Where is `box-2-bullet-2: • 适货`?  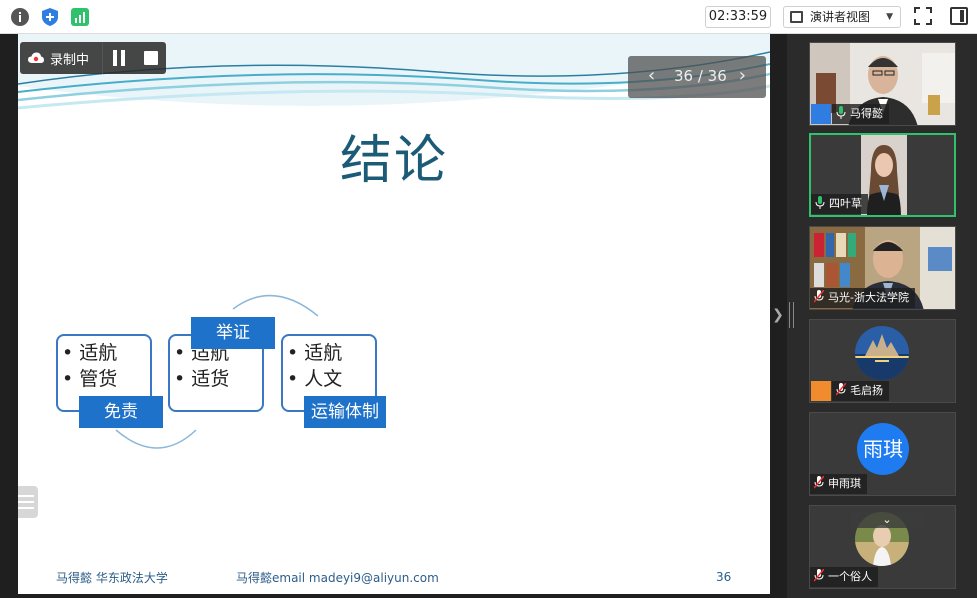 box-2-bullet-2: • 适货 is located at coordinates (202, 379).